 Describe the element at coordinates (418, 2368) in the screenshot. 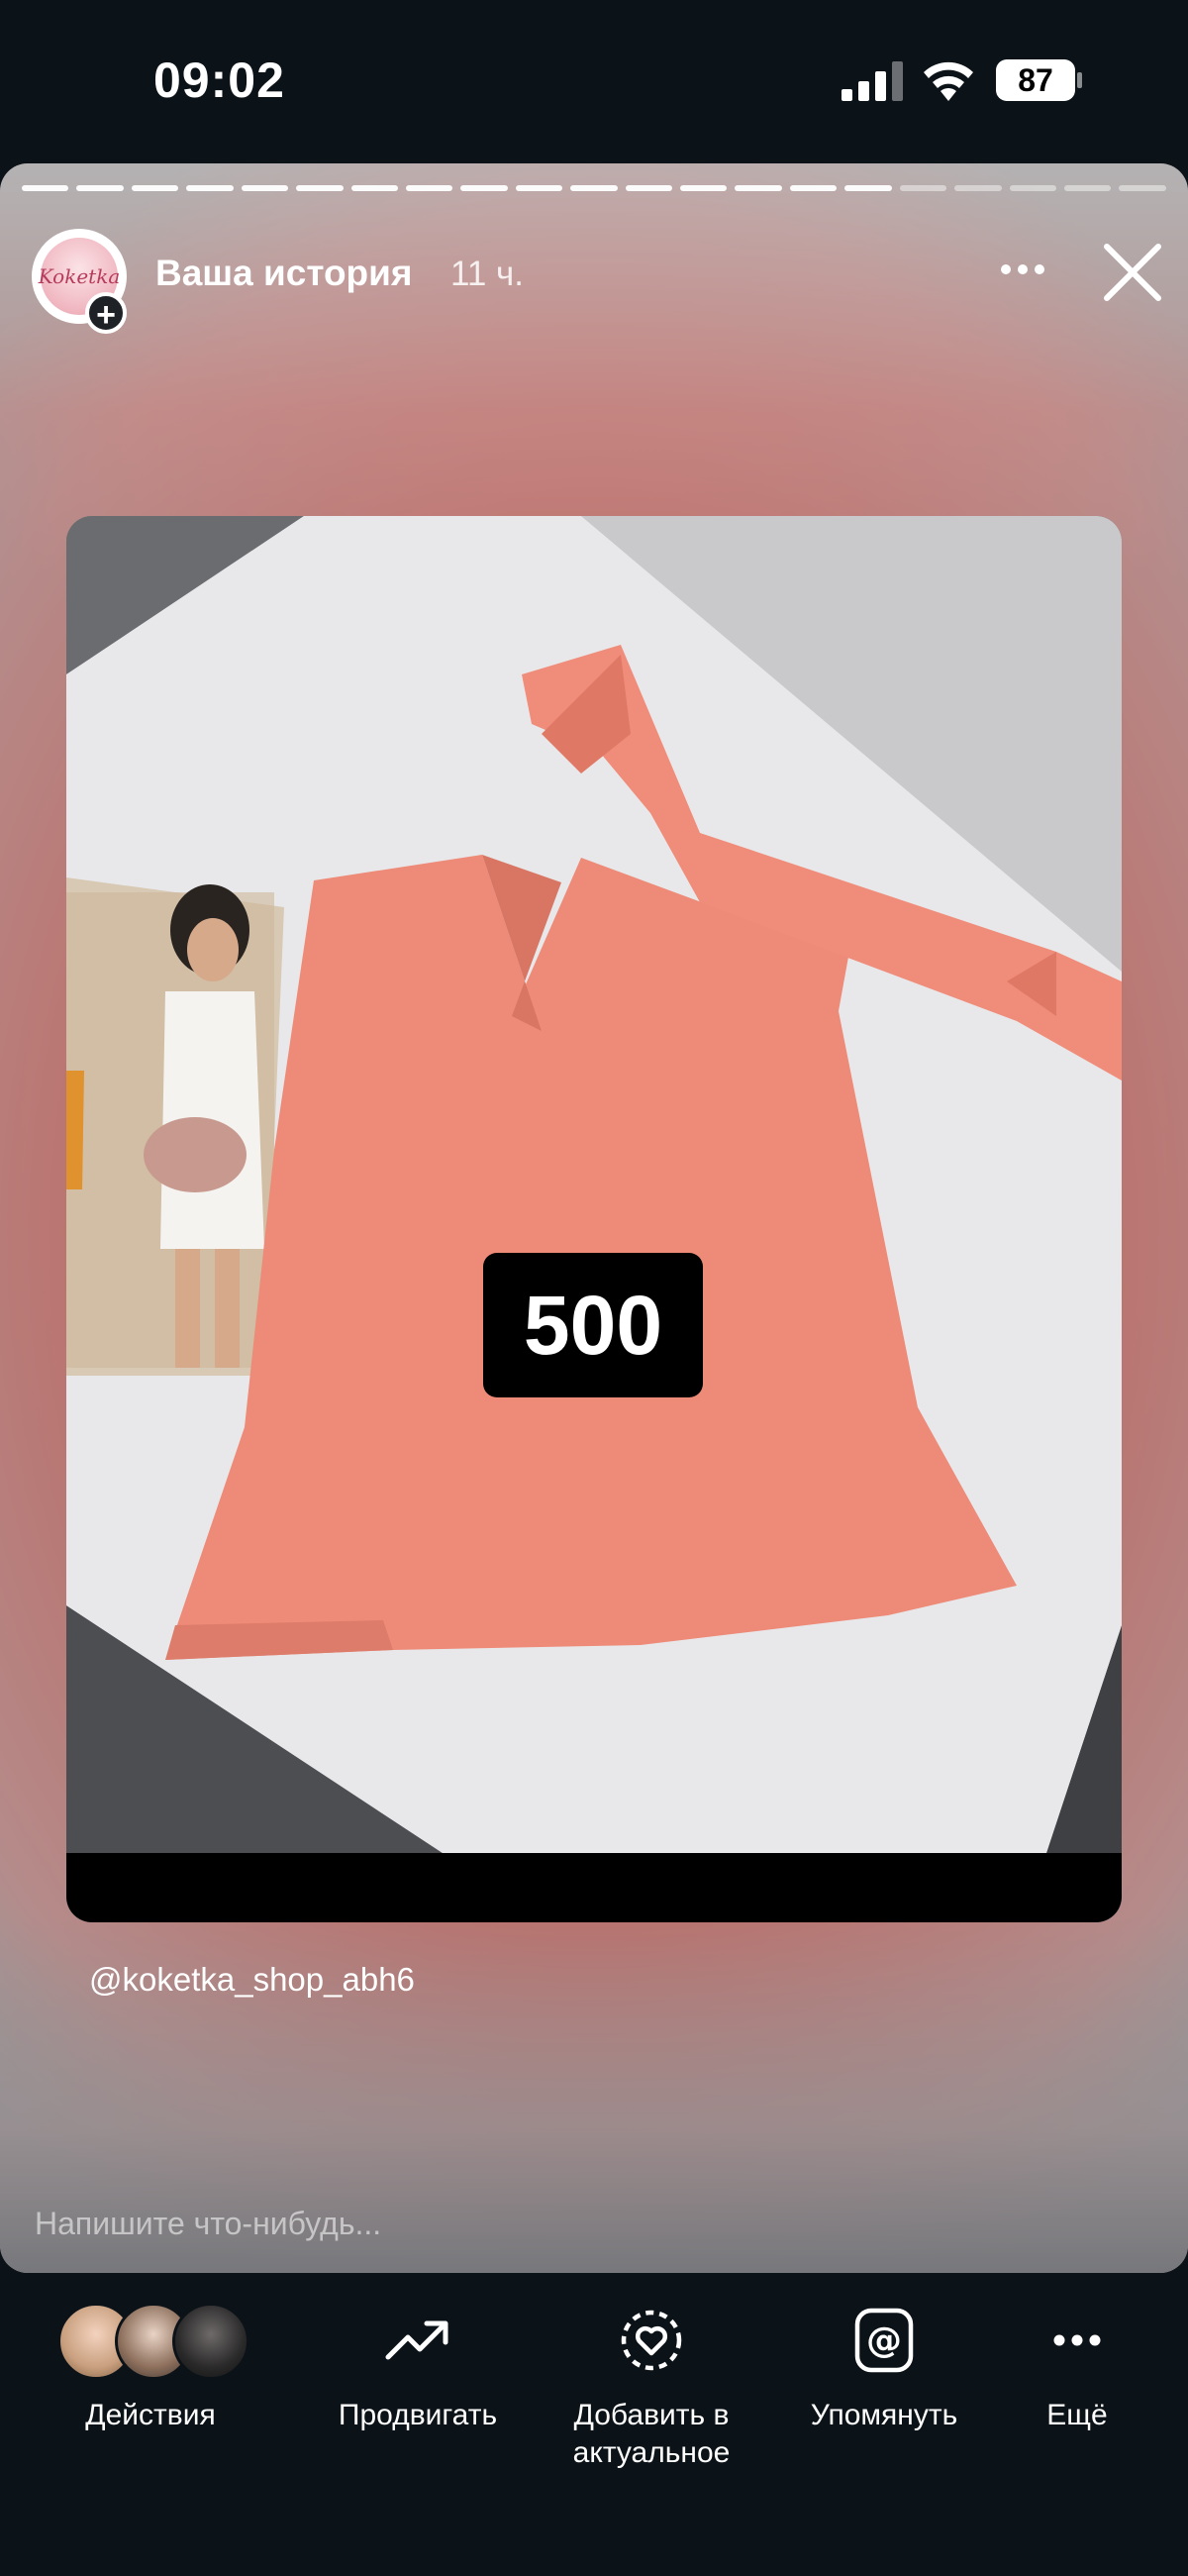

I see `promote-button: Продвигать` at that location.